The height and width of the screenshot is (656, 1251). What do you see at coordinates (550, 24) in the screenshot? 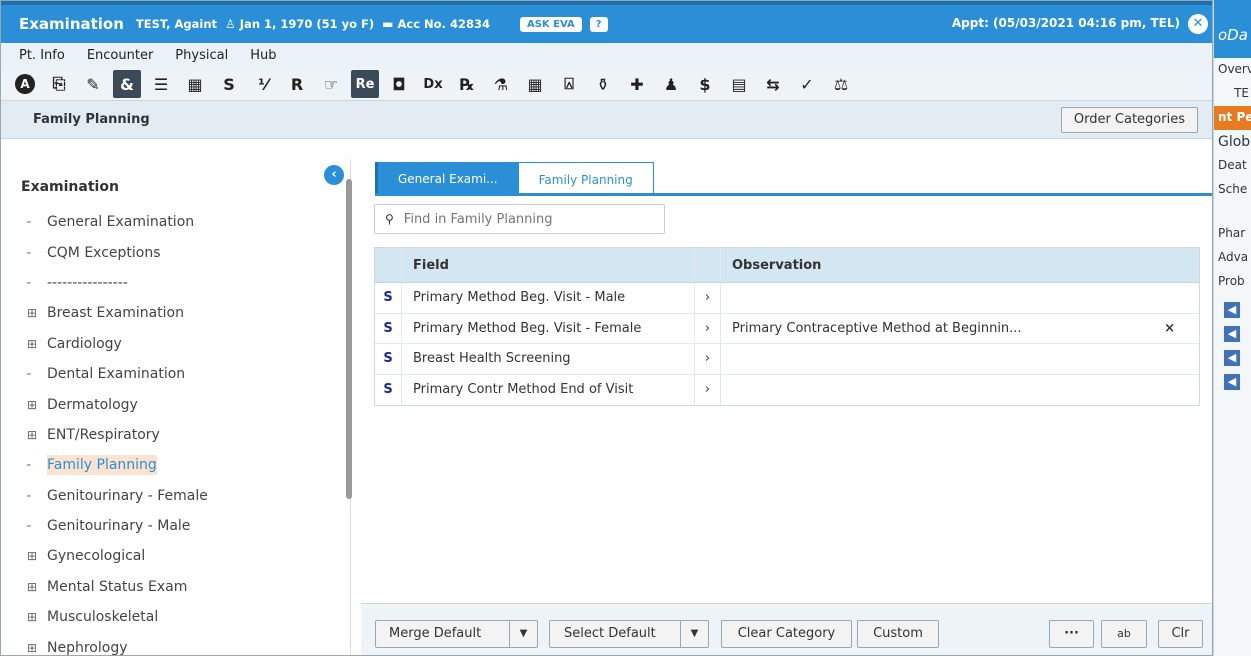
I see `ask-eva-button: ASK EVA` at bounding box center [550, 24].